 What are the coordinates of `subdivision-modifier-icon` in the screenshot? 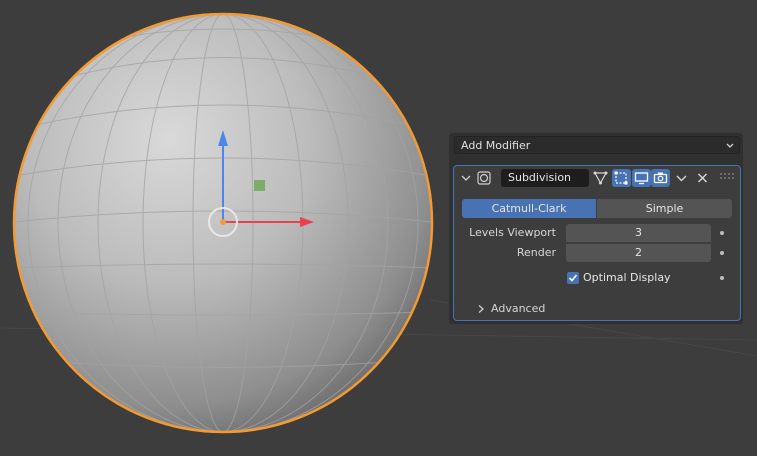 It's located at (484, 178).